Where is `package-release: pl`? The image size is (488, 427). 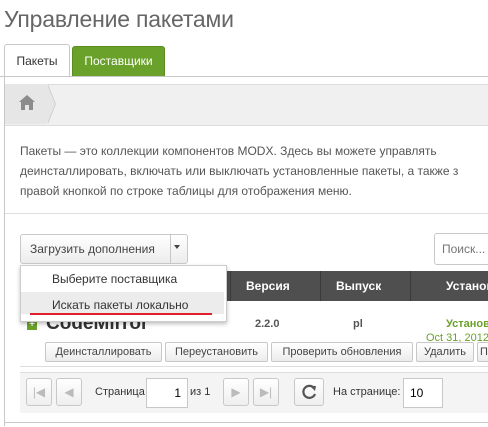 package-release: pl is located at coordinates (358, 324).